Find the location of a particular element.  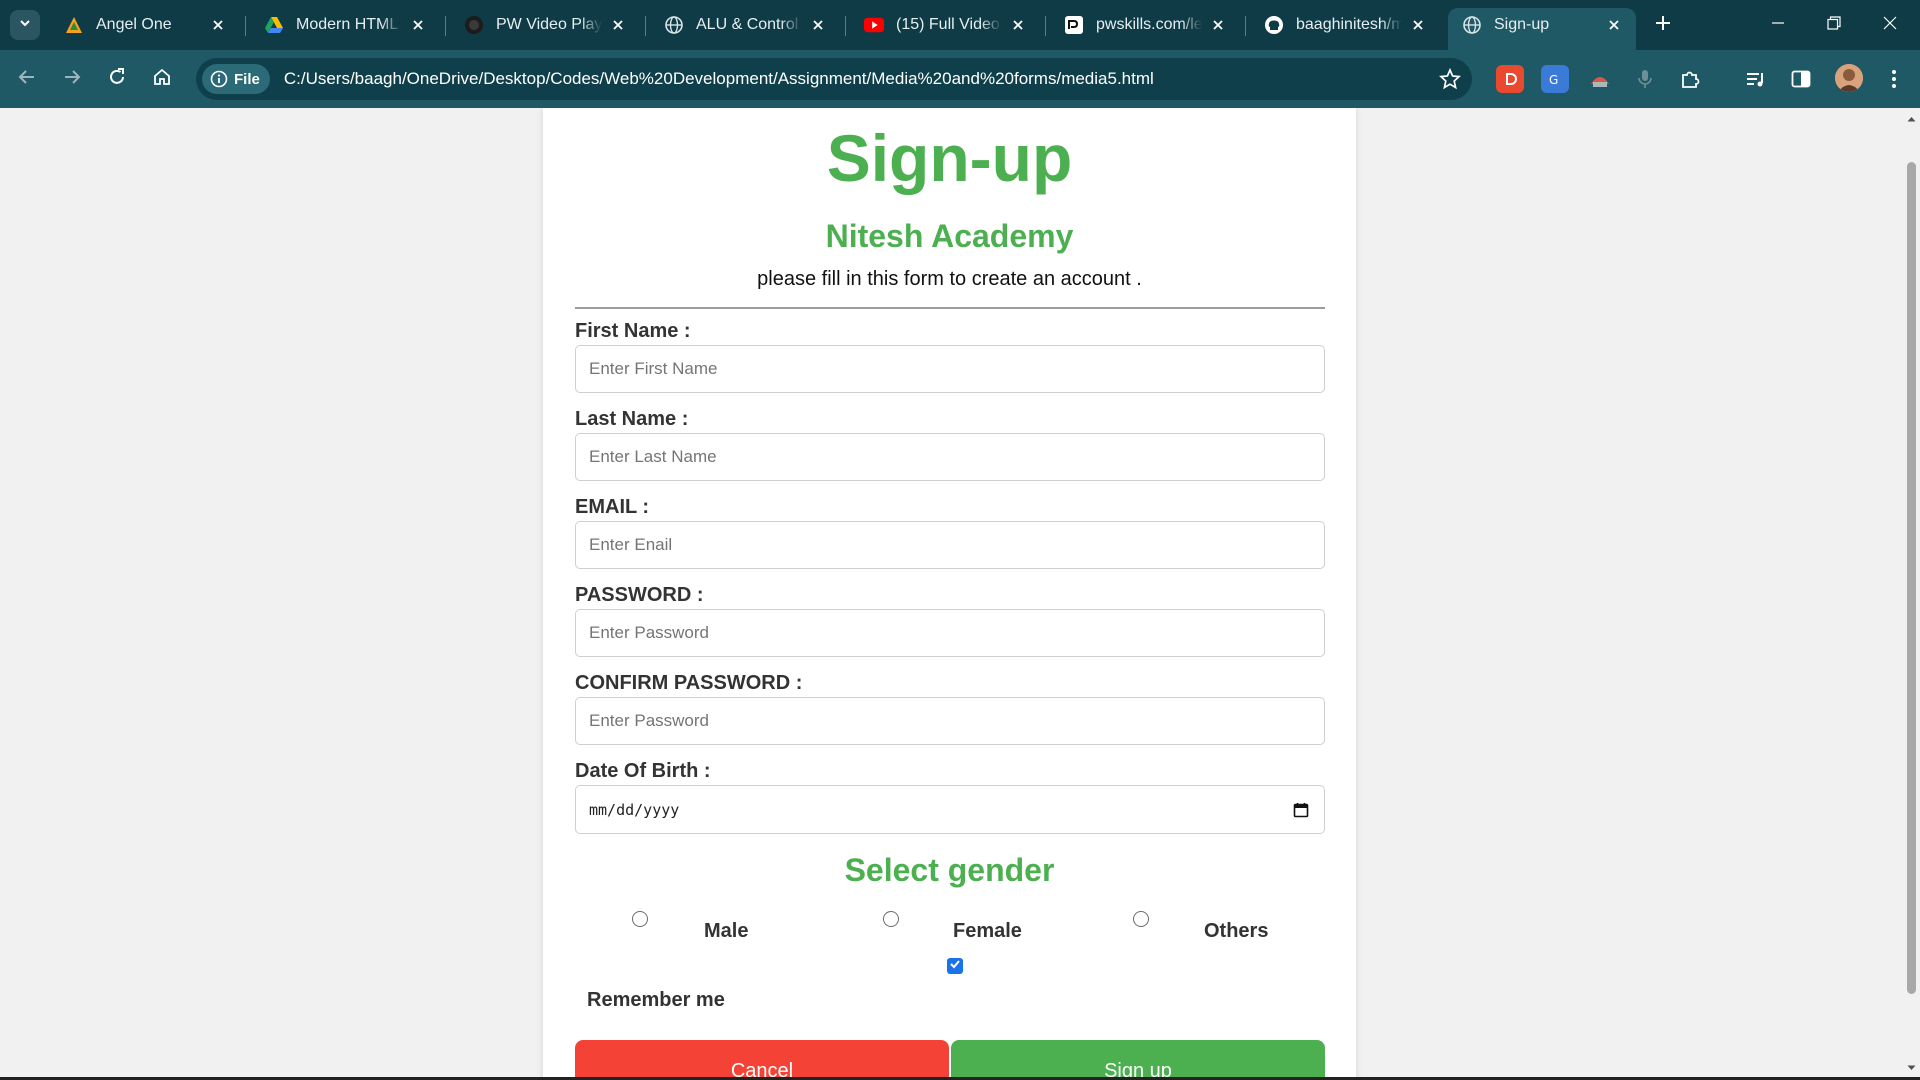

reload-button is located at coordinates (117, 79).